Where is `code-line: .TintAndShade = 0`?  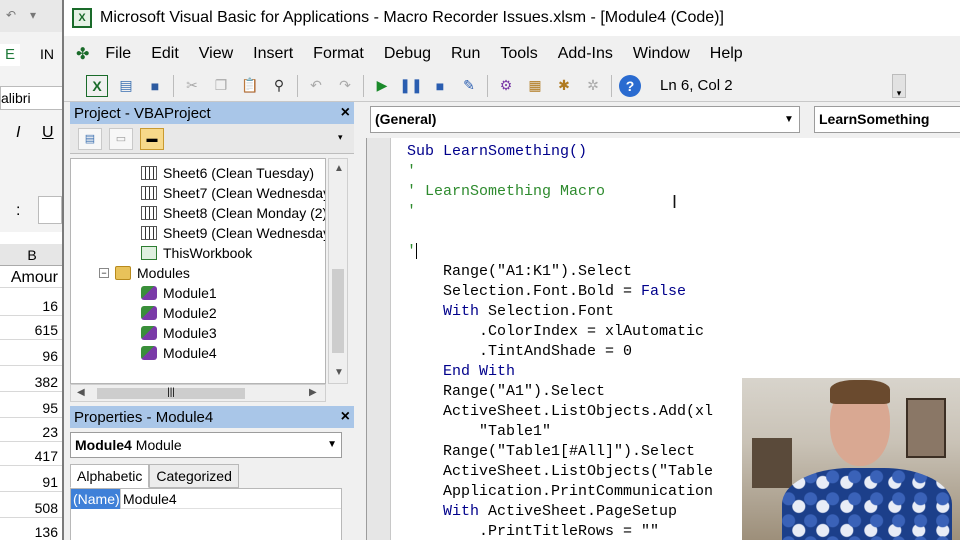
code-line: .TintAndShade = 0 is located at coordinates (519, 352).